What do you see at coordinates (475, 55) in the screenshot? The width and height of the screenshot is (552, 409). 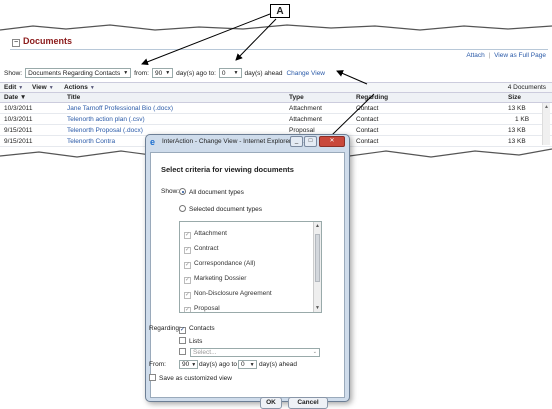 I see `attach-link: Attach` at bounding box center [475, 55].